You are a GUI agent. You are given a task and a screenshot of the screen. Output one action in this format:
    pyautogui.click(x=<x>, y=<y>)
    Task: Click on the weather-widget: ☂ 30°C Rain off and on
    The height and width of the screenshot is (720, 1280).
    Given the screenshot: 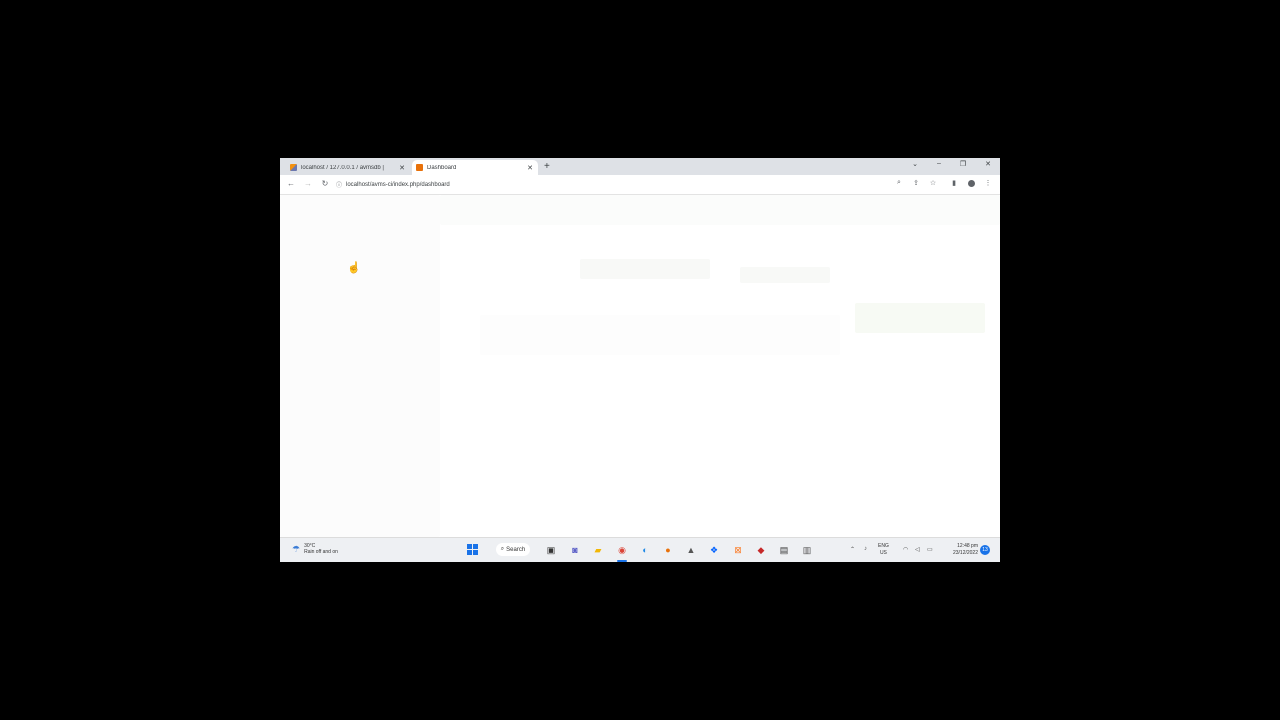 What is the action you would take?
    pyautogui.click(x=315, y=549)
    